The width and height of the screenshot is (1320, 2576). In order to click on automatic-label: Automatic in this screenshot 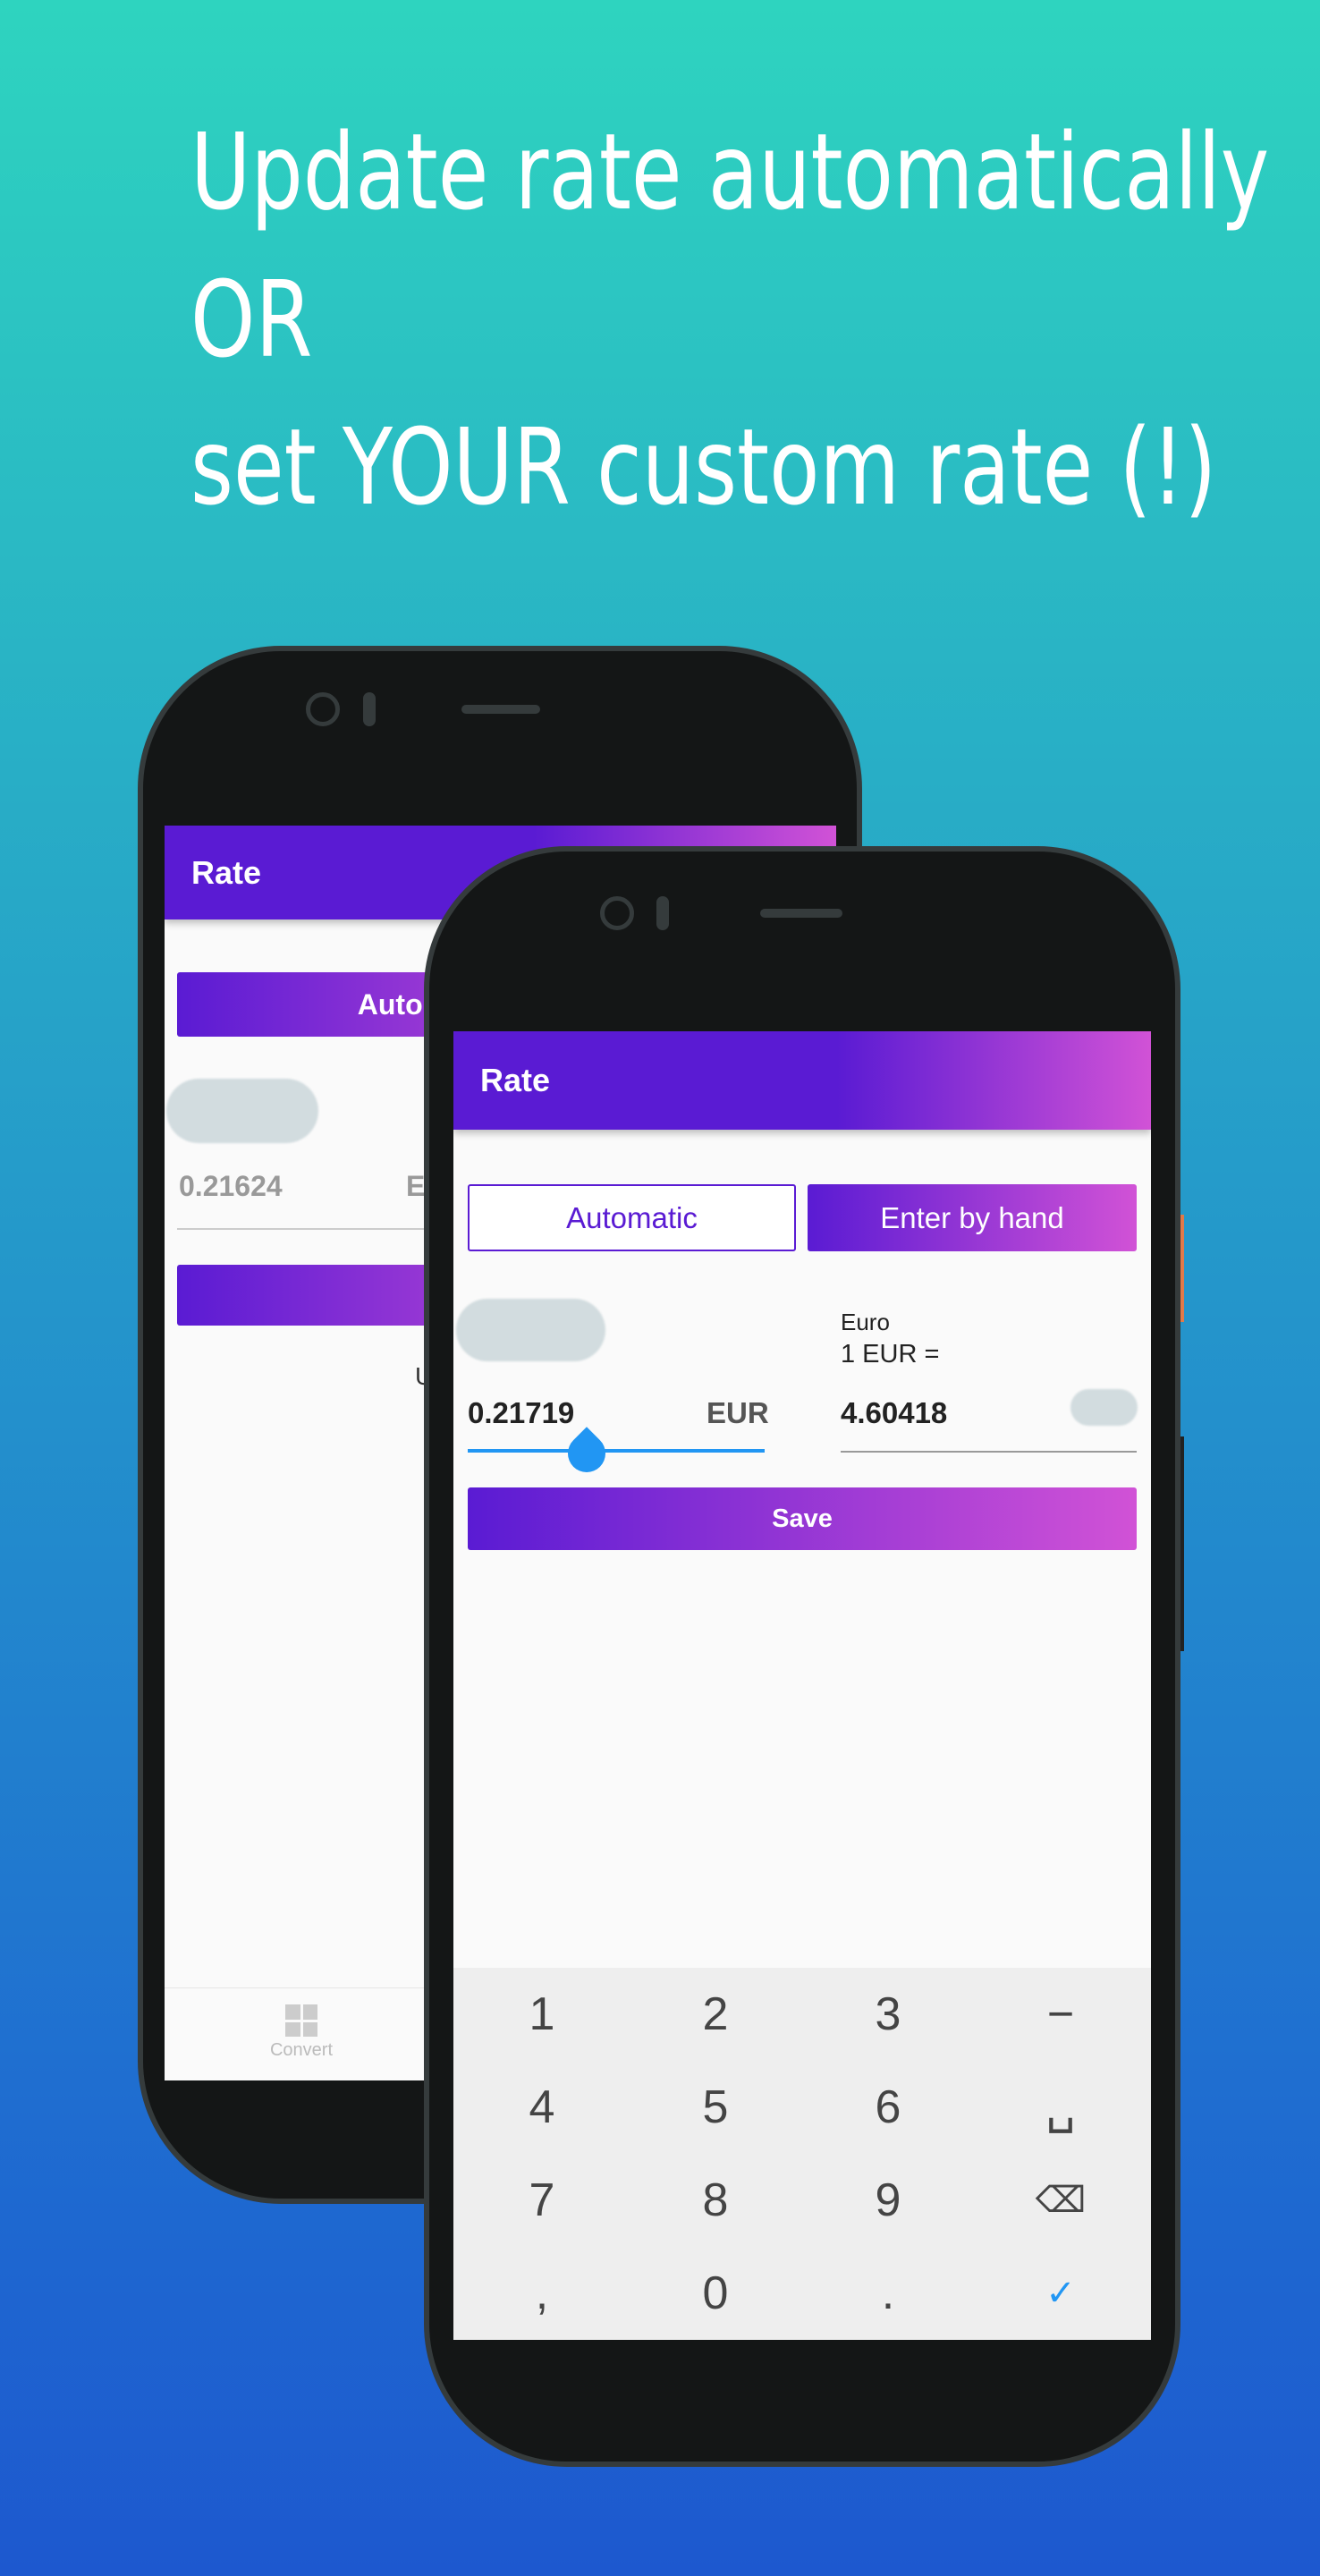, I will do `click(632, 1217)`.